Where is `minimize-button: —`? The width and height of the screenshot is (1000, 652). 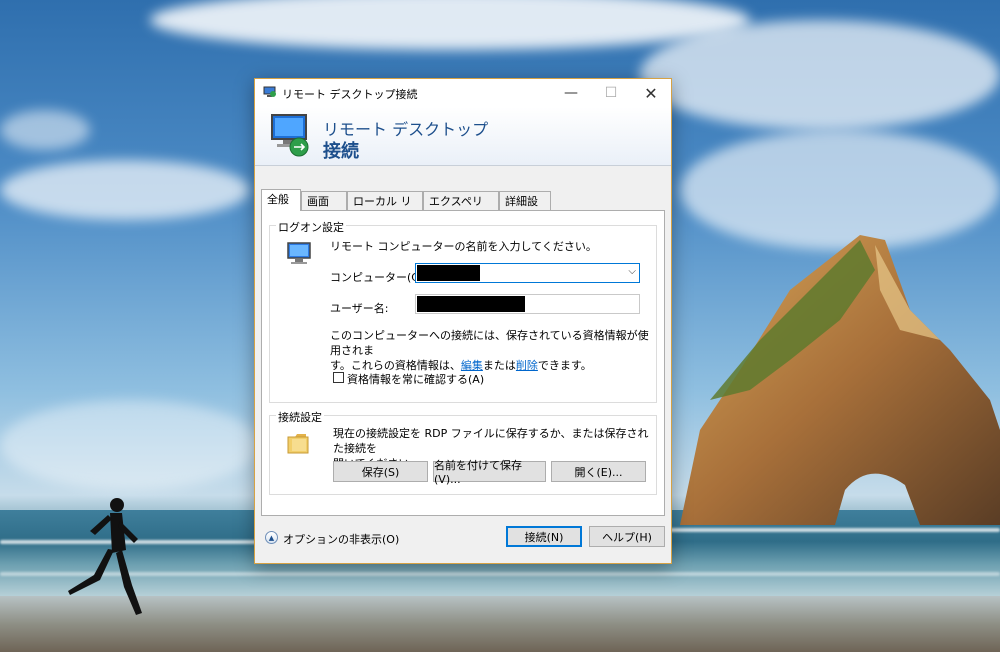 minimize-button: — is located at coordinates (571, 93).